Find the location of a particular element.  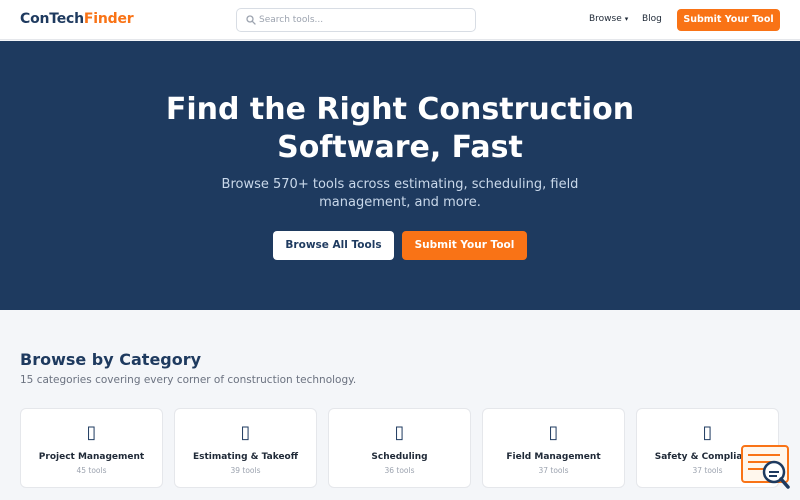

category-name: Scheduling is located at coordinates (399, 457).